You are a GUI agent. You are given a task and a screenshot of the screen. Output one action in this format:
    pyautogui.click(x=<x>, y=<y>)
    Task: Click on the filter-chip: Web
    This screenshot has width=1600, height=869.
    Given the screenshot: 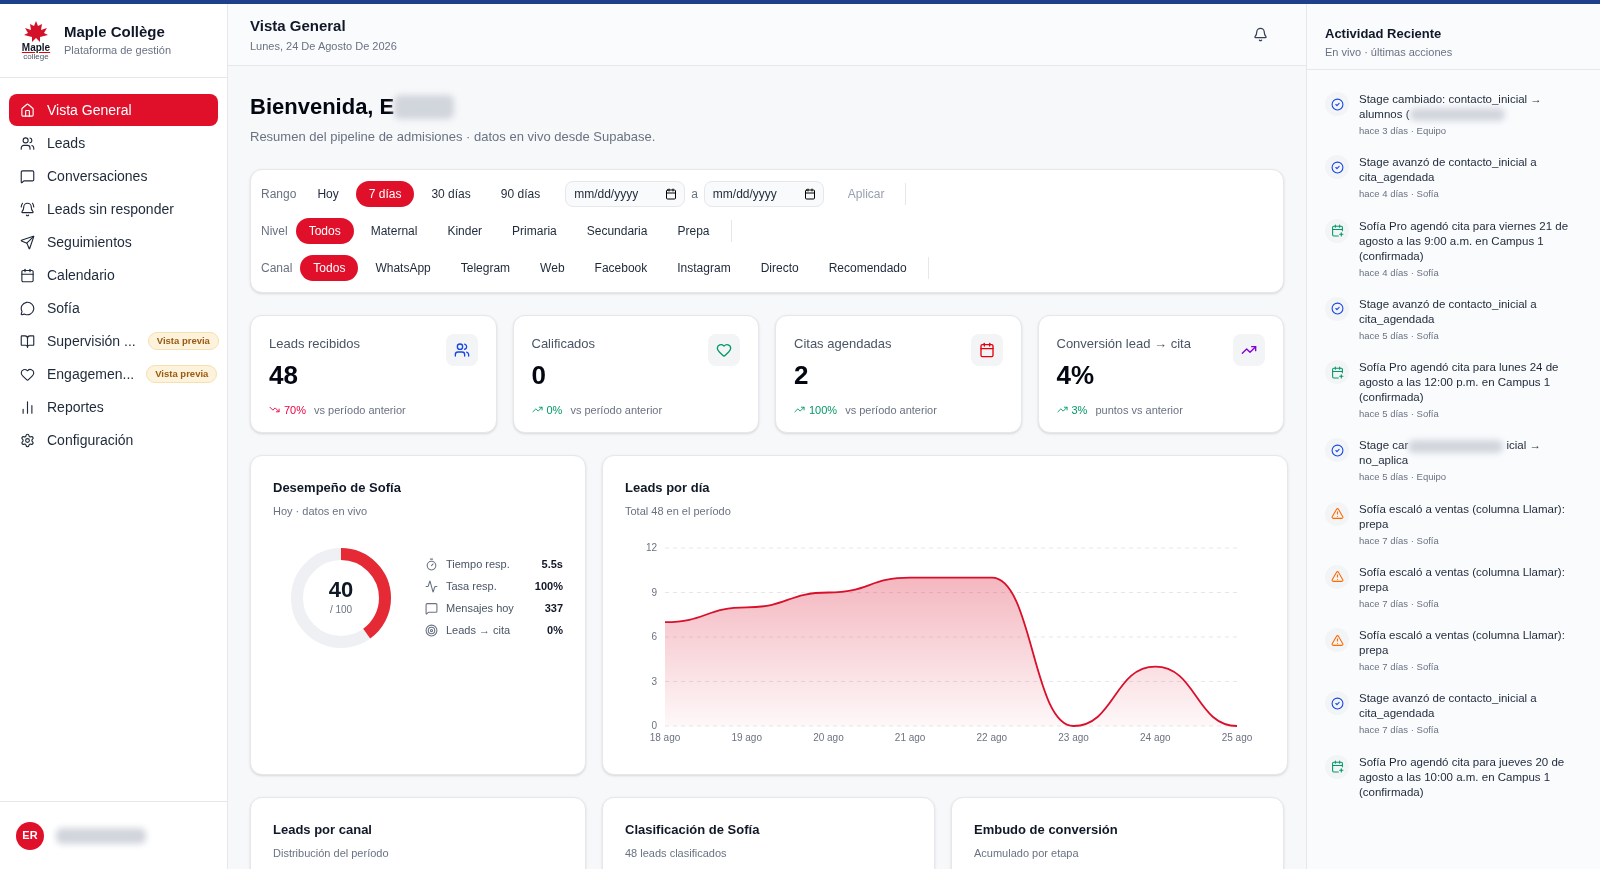 What is the action you would take?
    pyautogui.click(x=552, y=267)
    